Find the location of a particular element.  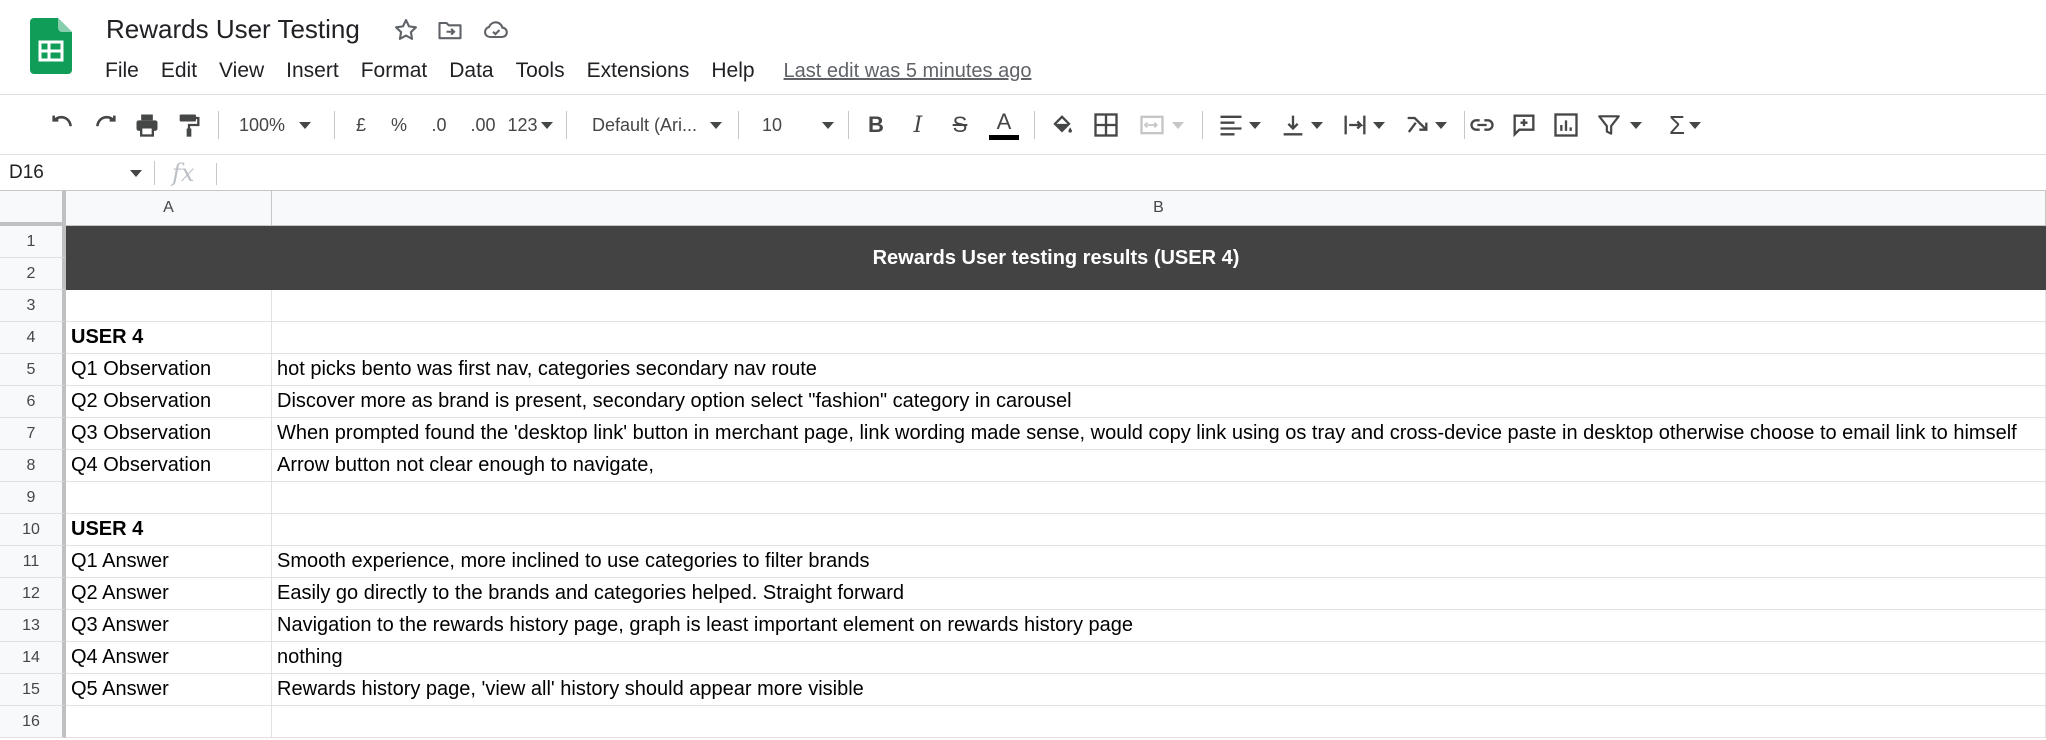

borders-icon is located at coordinates (1106, 125).